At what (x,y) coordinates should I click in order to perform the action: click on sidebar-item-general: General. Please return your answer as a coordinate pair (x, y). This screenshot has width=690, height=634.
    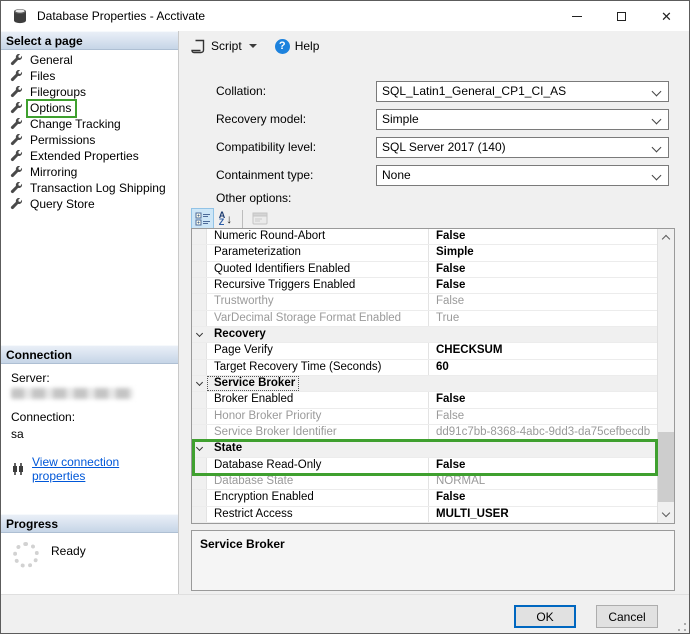
    Looking at the image, I should click on (89, 60).